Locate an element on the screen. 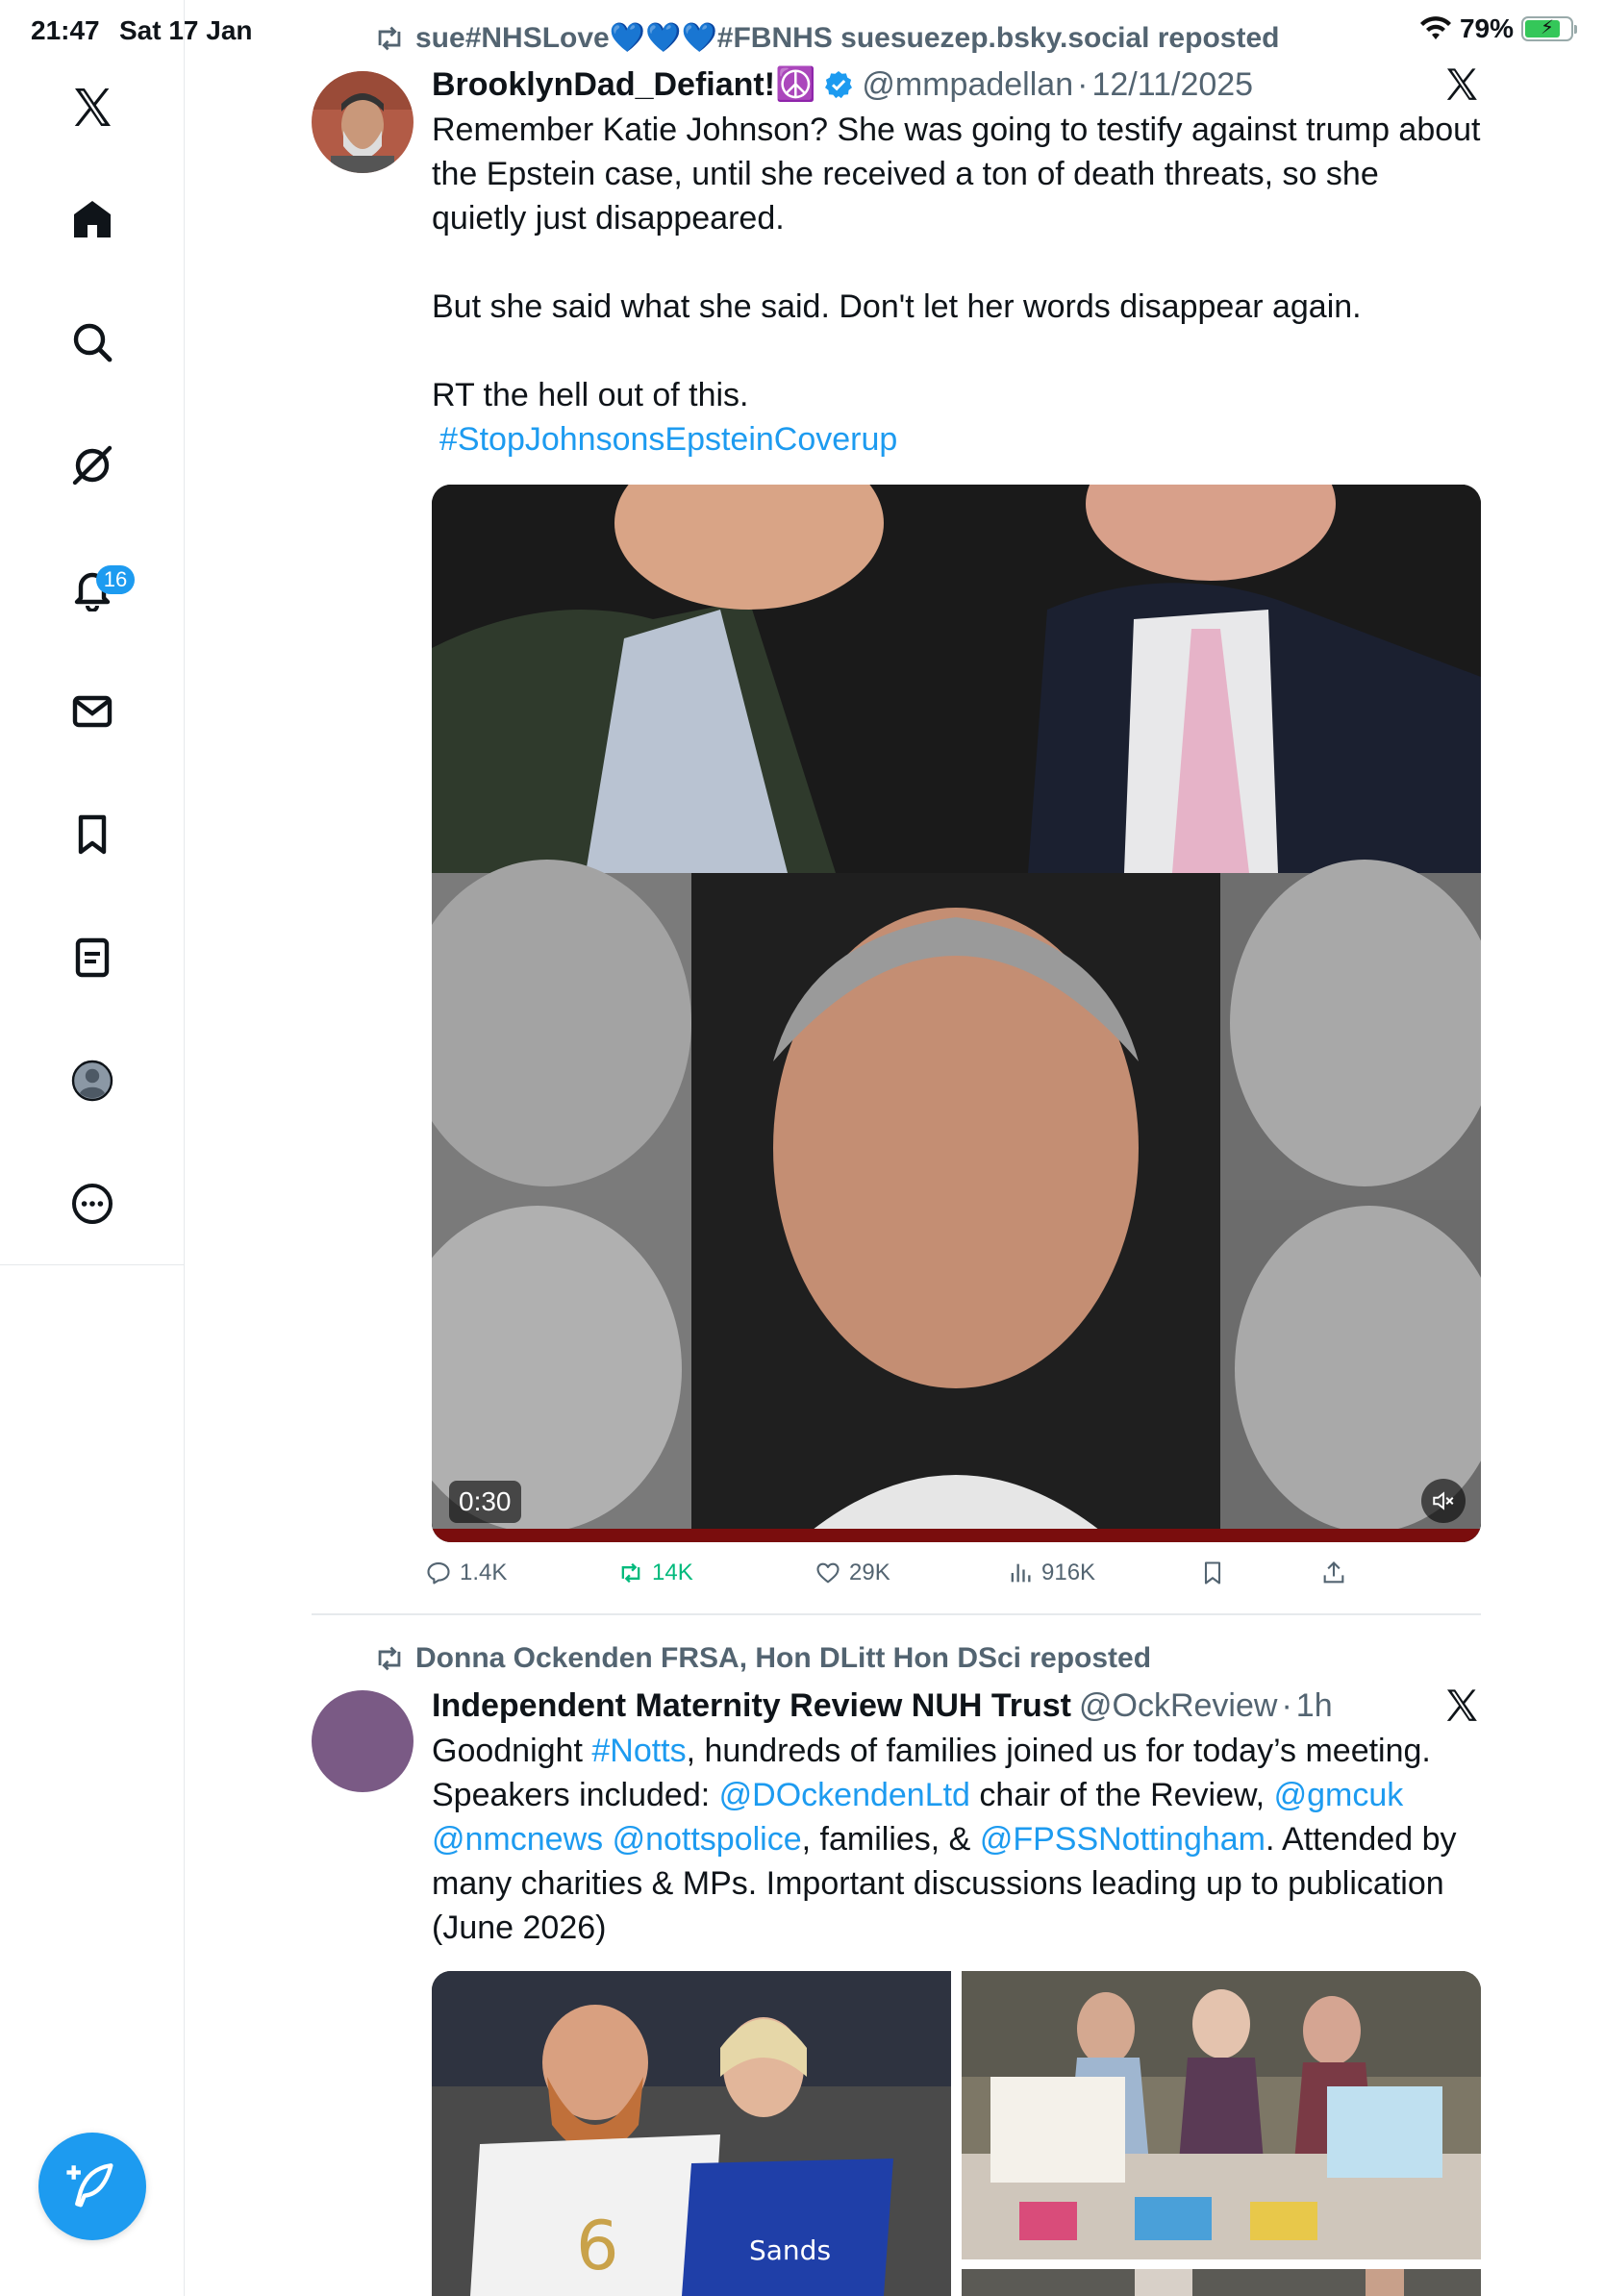  hashtag-link: #Notts is located at coordinates (638, 1751).